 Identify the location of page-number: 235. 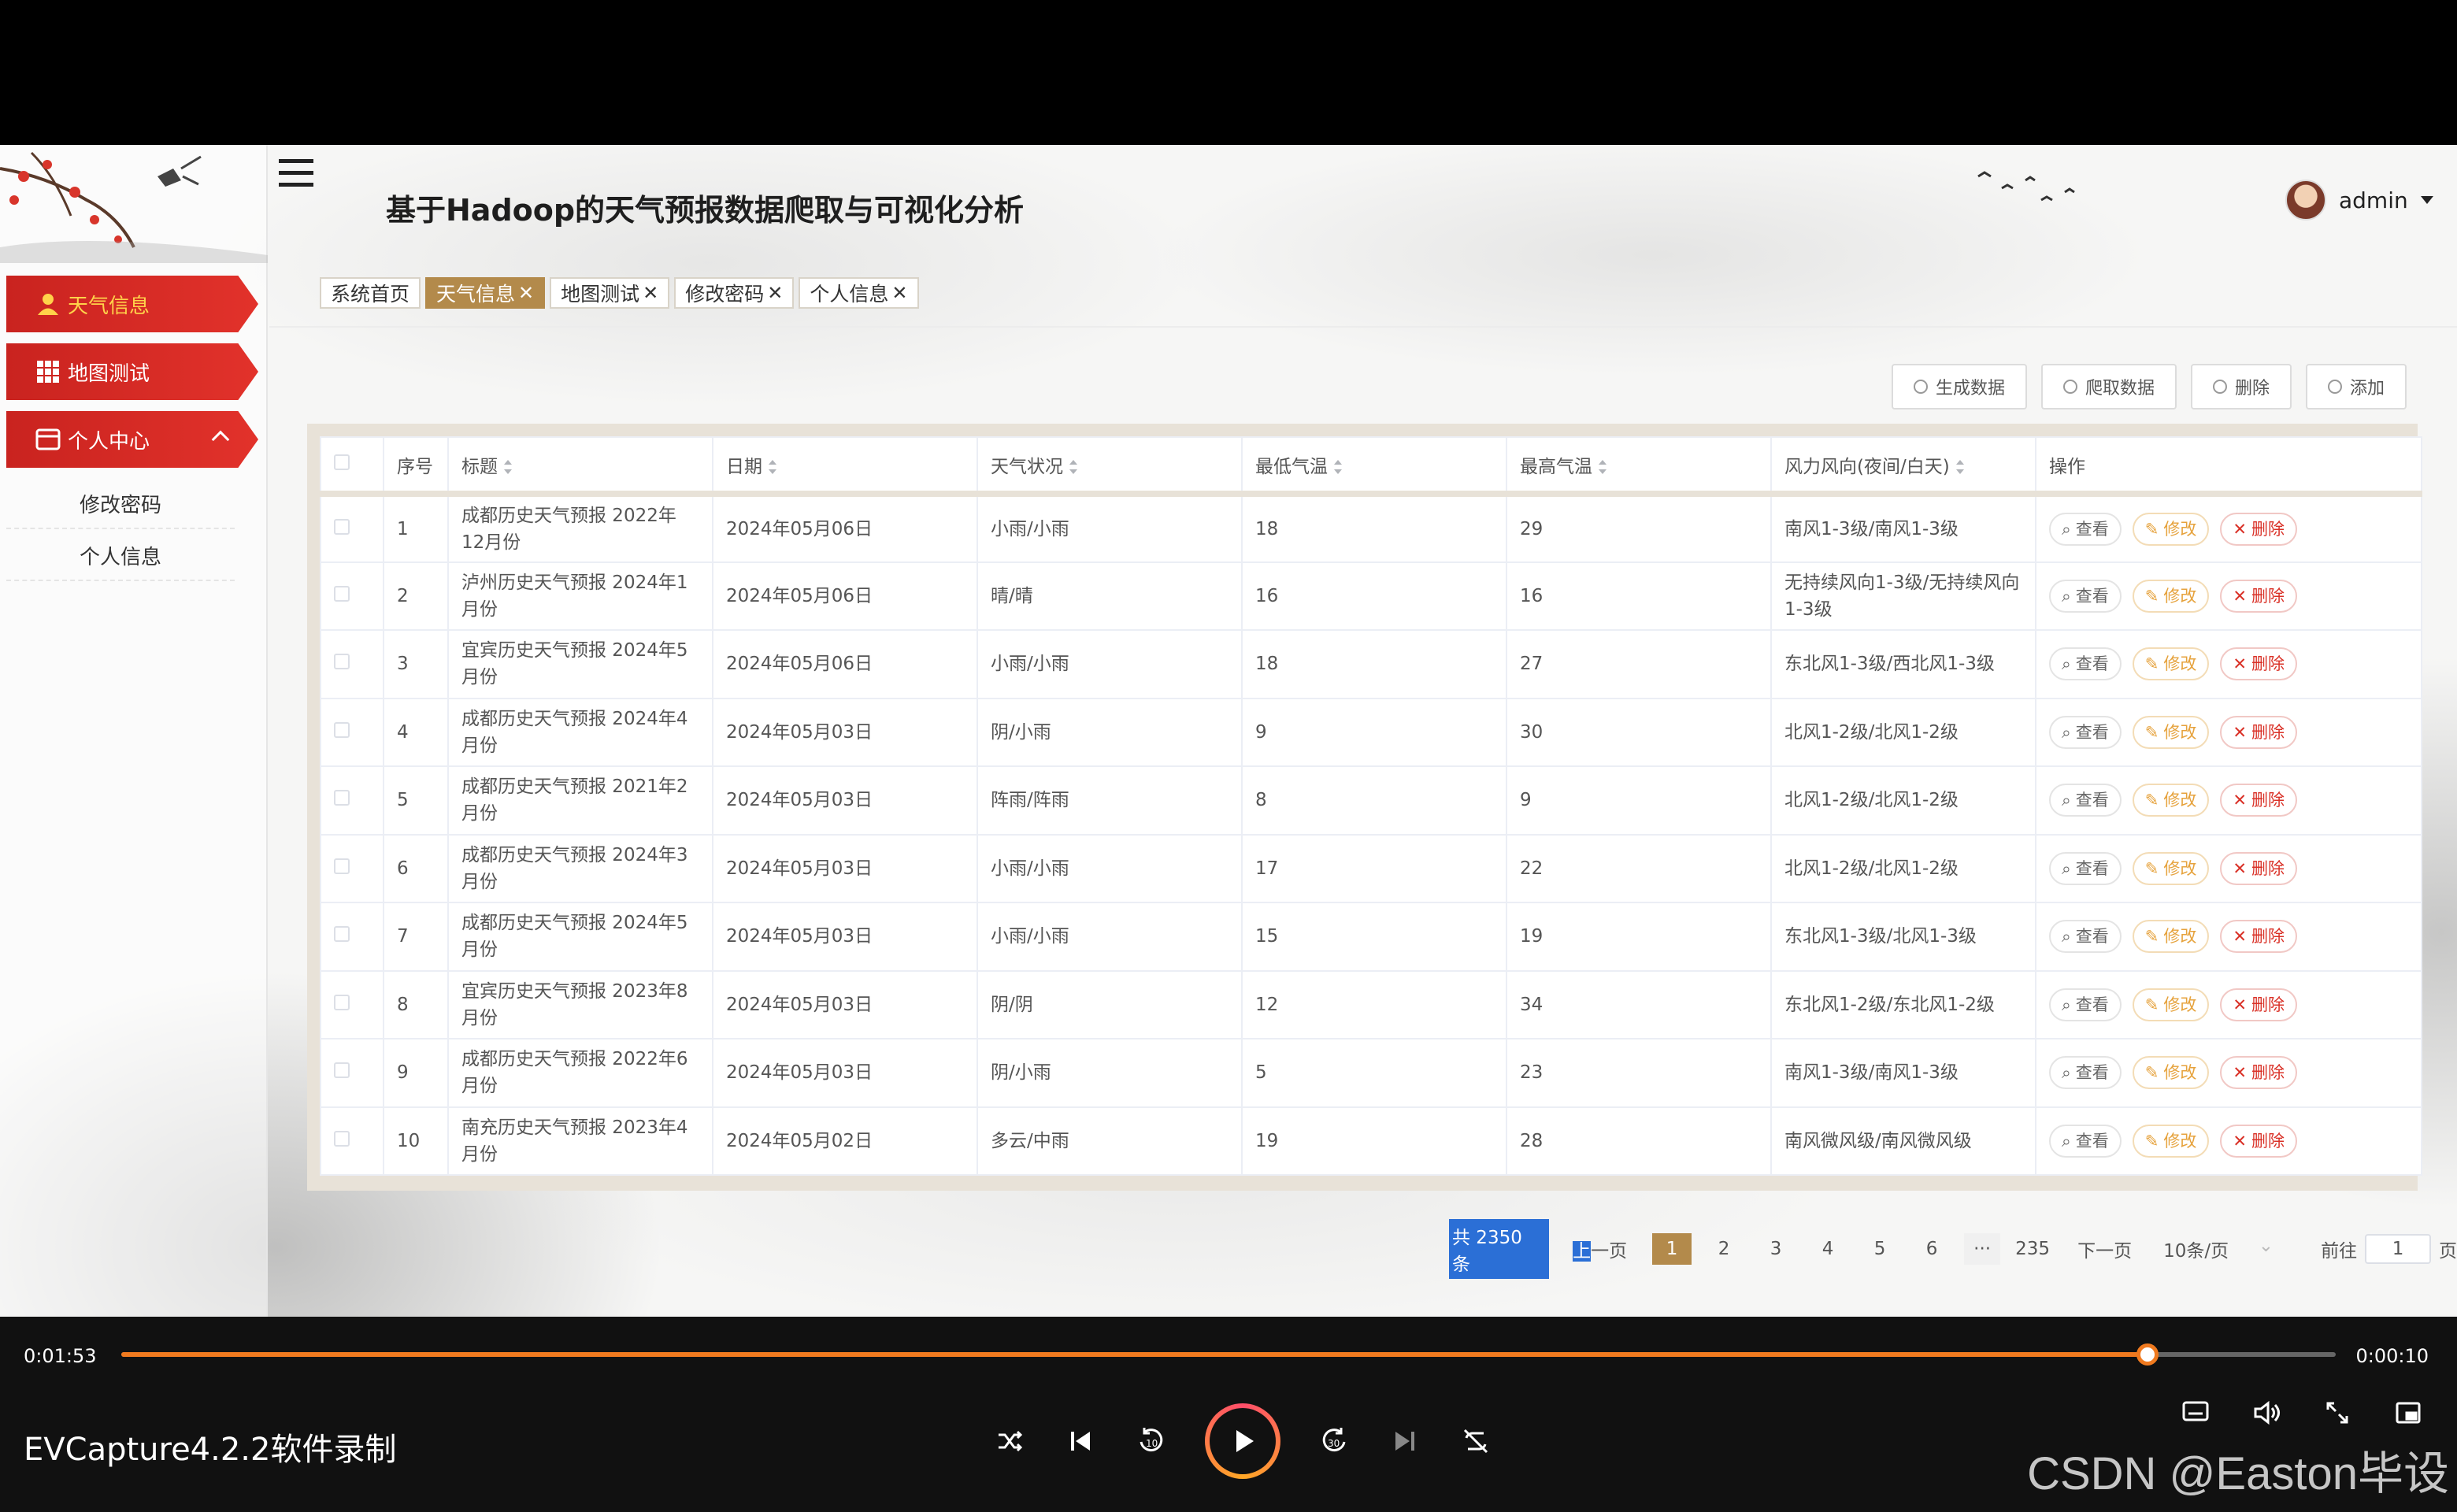
(2032, 1249).